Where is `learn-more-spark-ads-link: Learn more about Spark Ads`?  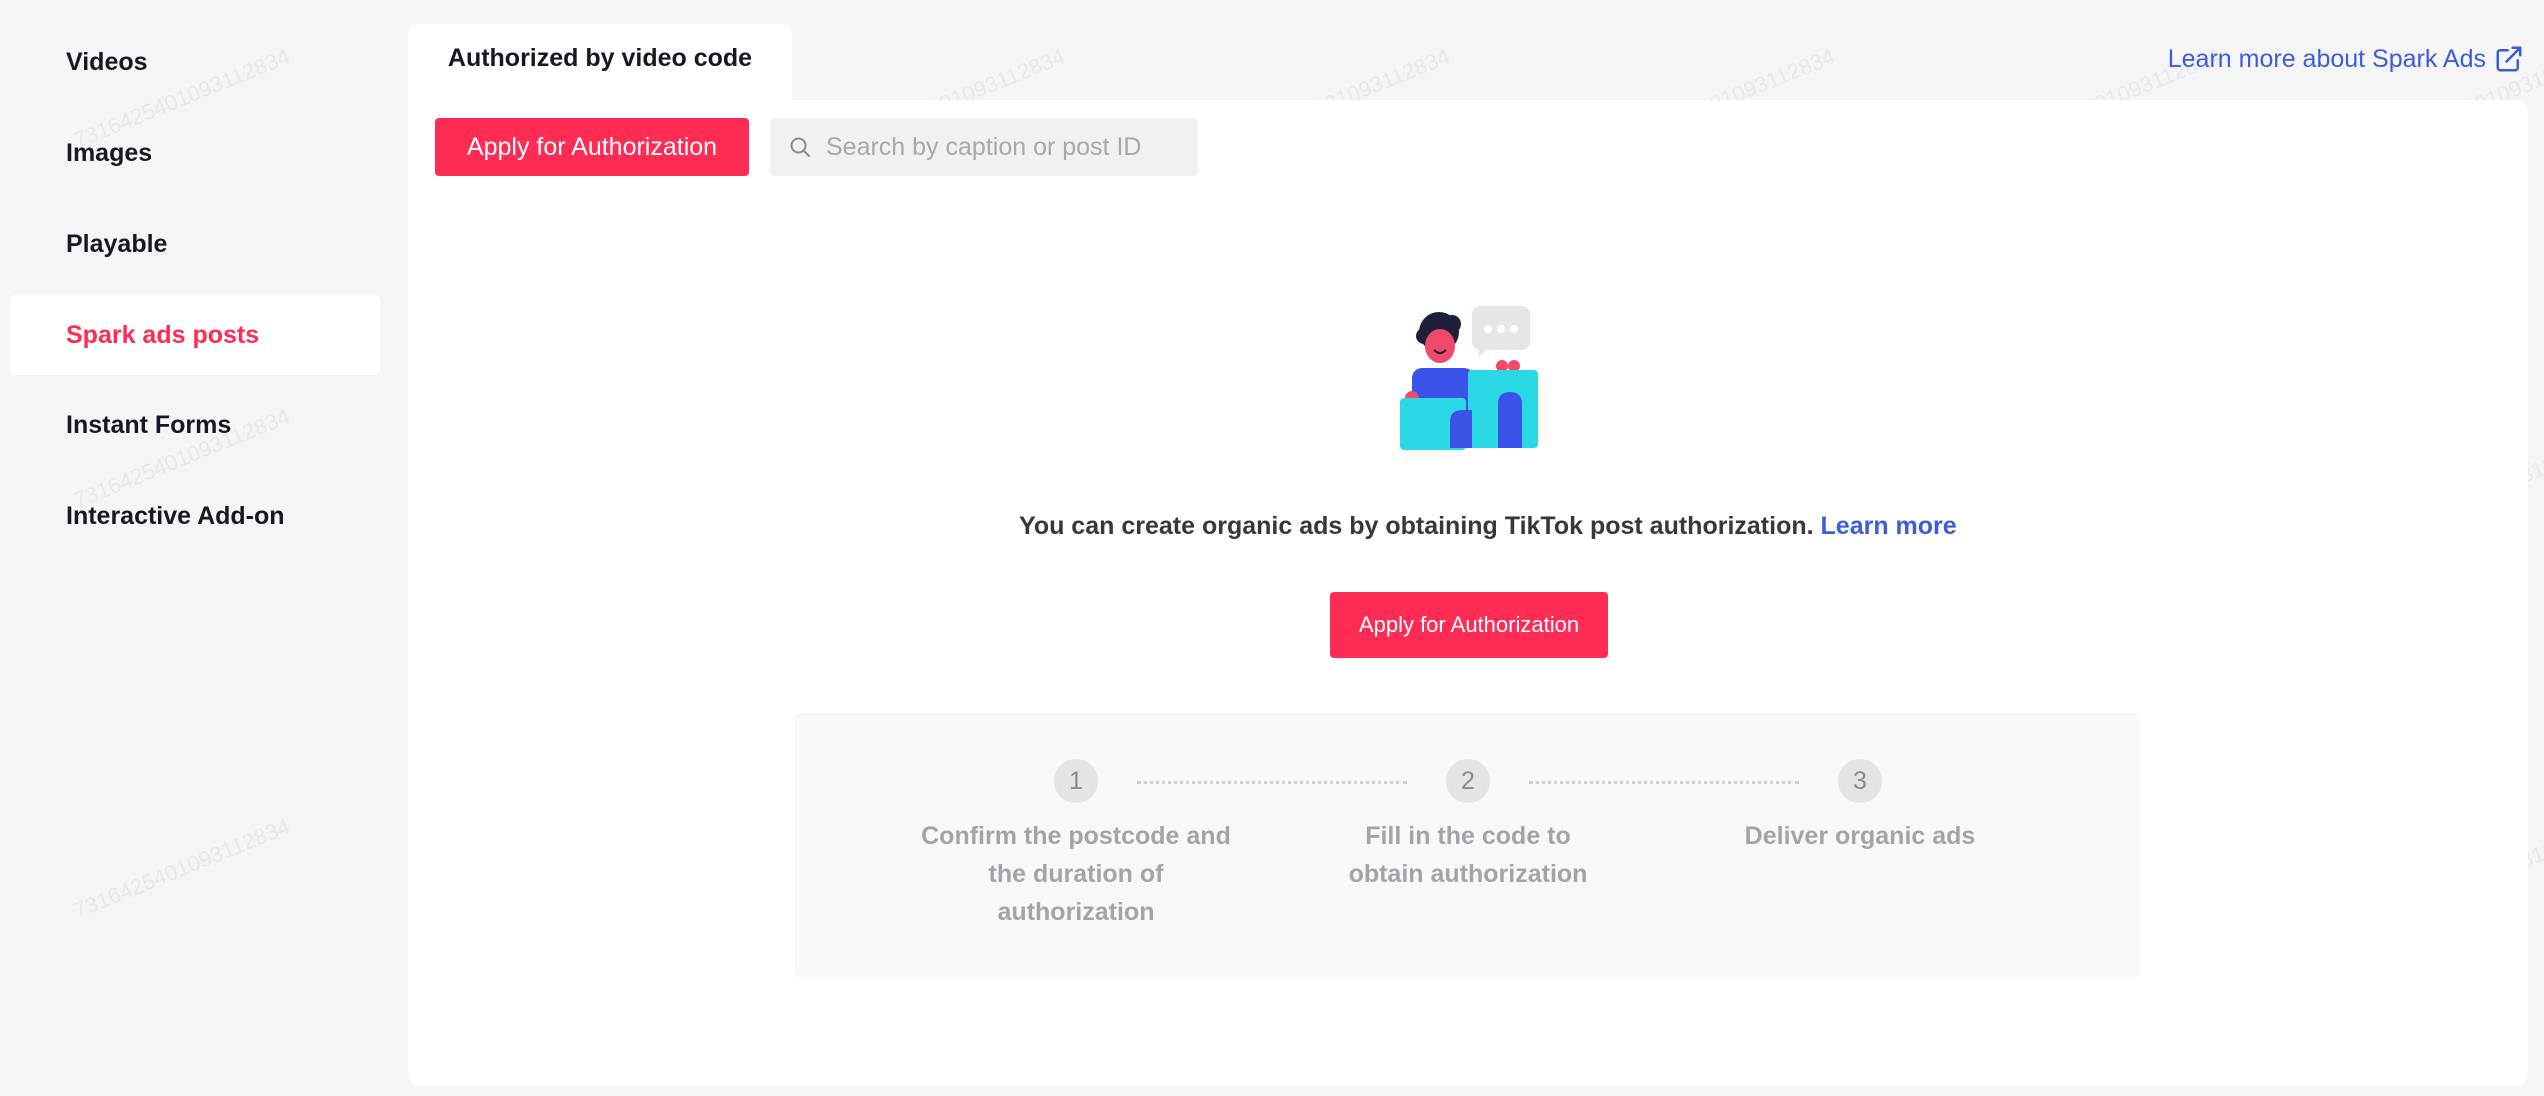
learn-more-spark-ads-link: Learn more about Spark Ads is located at coordinates (2346, 59).